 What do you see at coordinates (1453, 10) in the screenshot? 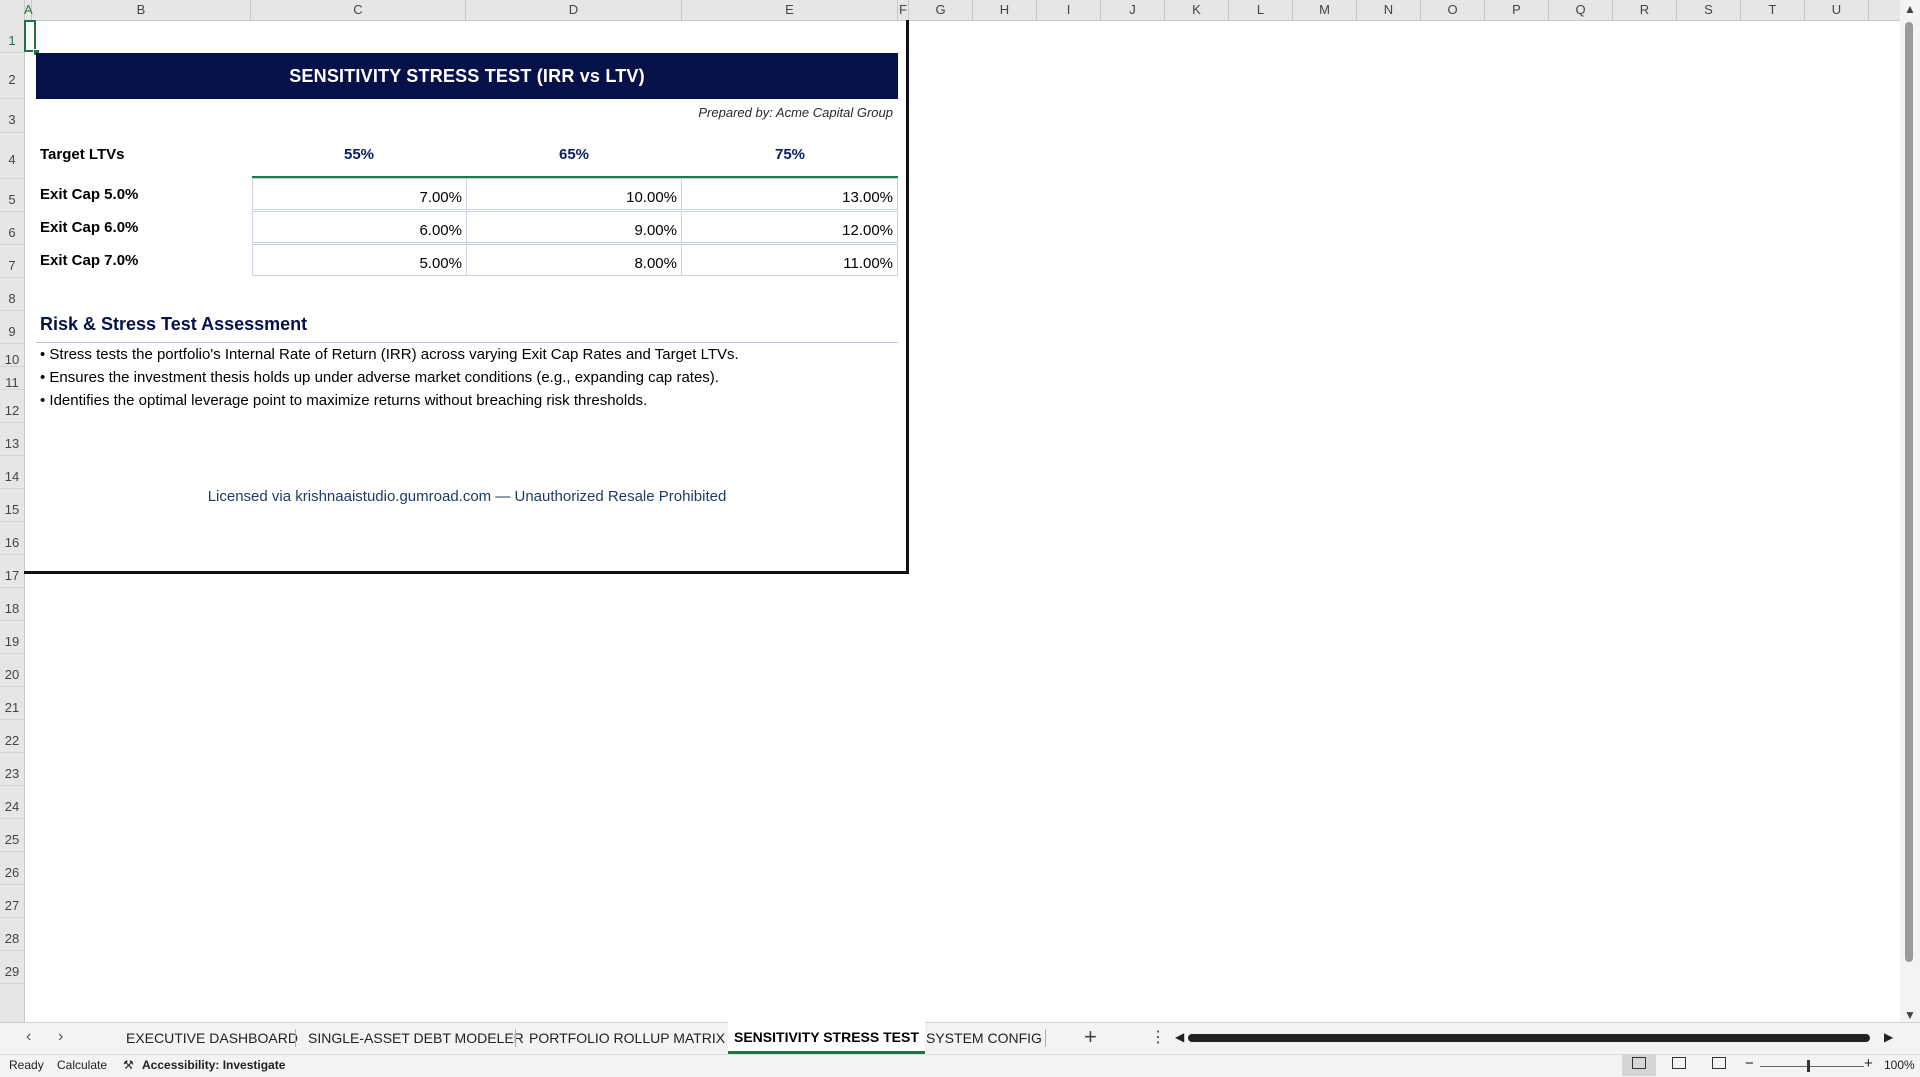
I see `column-header-o: O` at bounding box center [1453, 10].